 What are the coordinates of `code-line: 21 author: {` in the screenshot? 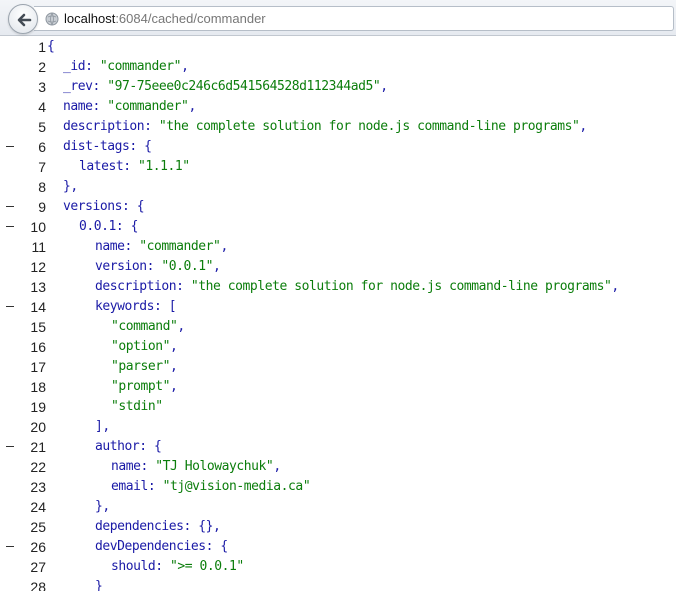 It's located at (338, 447).